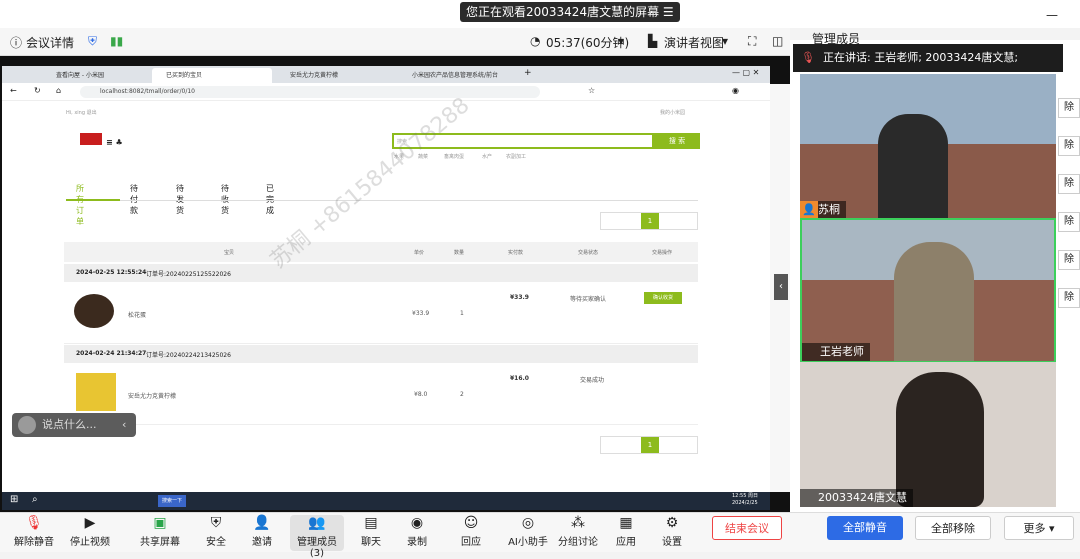 Image resolution: width=1080 pixels, height=559 pixels. What do you see at coordinates (621, 41) in the screenshot?
I see `chevron-down-icon: ▾` at bounding box center [621, 41].